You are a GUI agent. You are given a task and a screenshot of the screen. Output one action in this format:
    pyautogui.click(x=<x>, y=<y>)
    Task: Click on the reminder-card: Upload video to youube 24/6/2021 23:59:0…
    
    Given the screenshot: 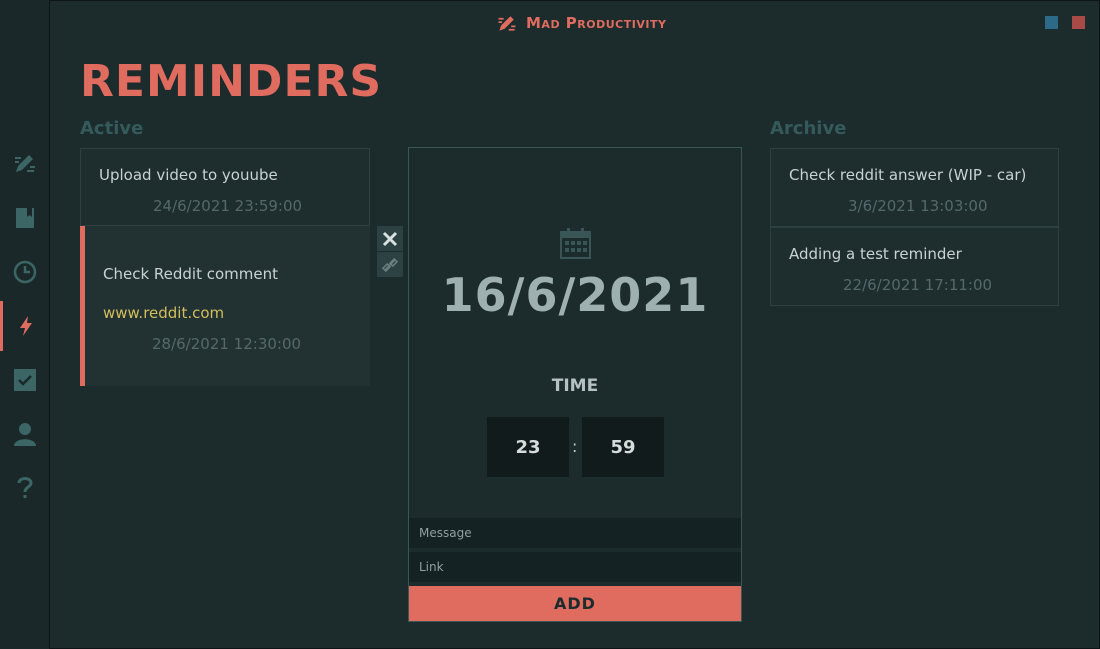 What is the action you would take?
    pyautogui.click(x=225, y=187)
    